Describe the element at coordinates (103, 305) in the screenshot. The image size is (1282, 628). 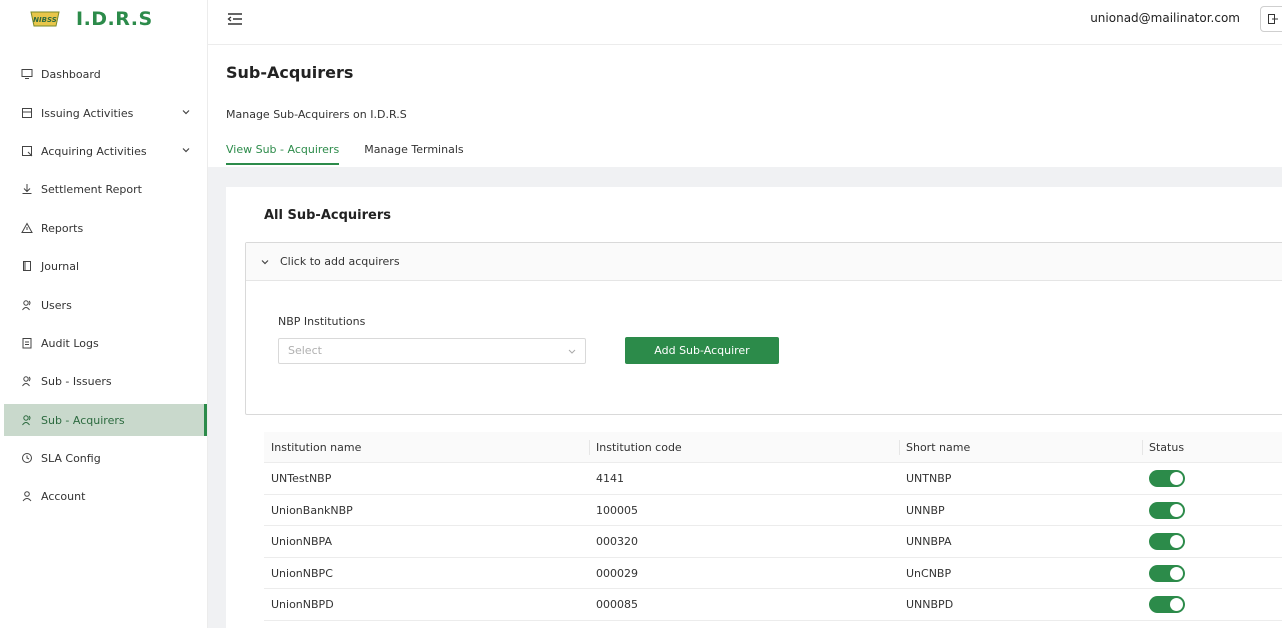
I see `sidebar-item-users: Users` at that location.